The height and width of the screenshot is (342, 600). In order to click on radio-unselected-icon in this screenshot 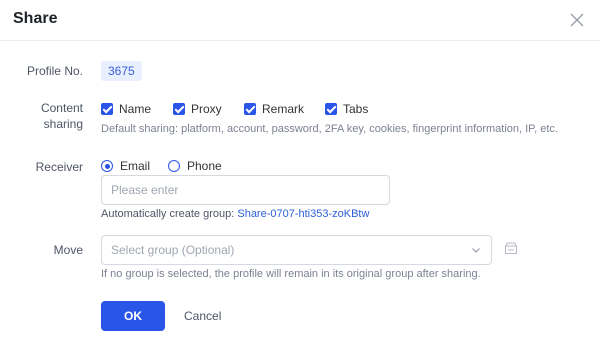, I will do `click(174, 166)`.